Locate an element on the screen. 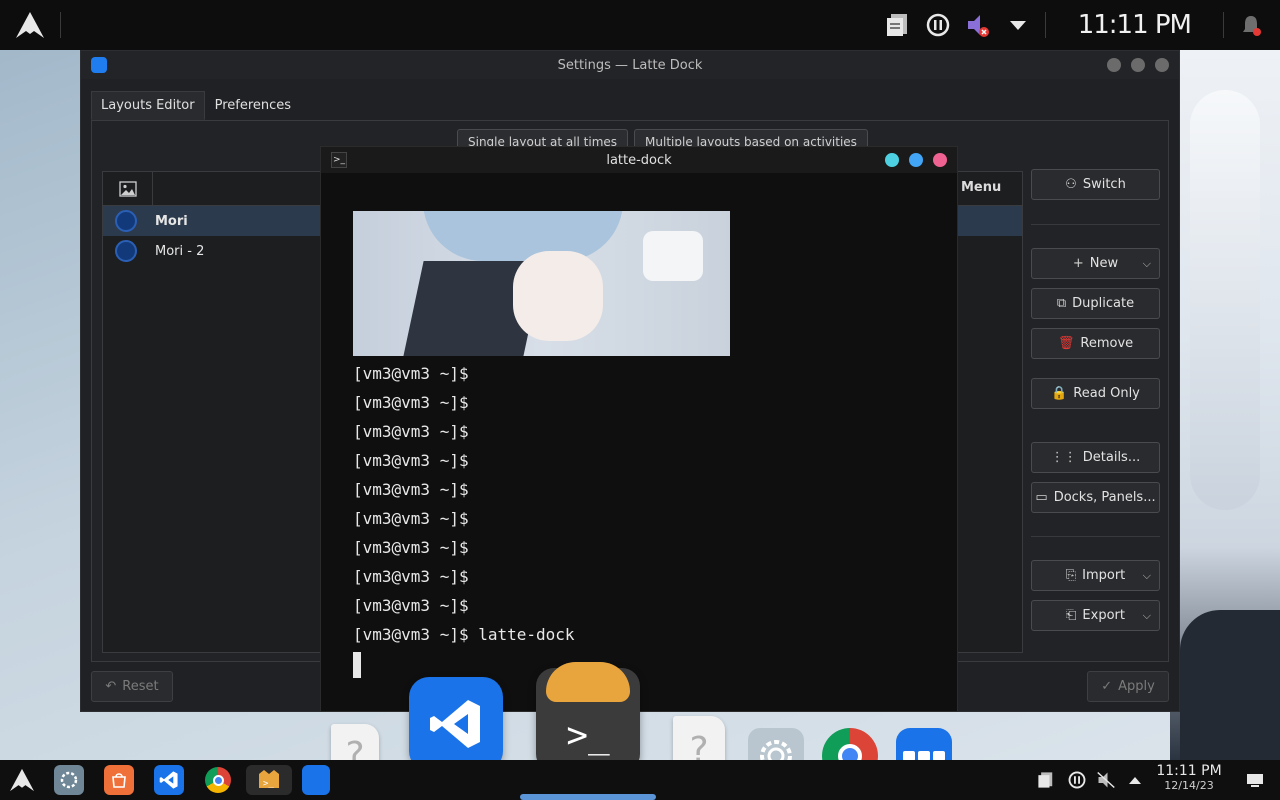 The width and height of the screenshot is (1280, 800). prompt-glyph: >_ is located at coordinates (588, 735).